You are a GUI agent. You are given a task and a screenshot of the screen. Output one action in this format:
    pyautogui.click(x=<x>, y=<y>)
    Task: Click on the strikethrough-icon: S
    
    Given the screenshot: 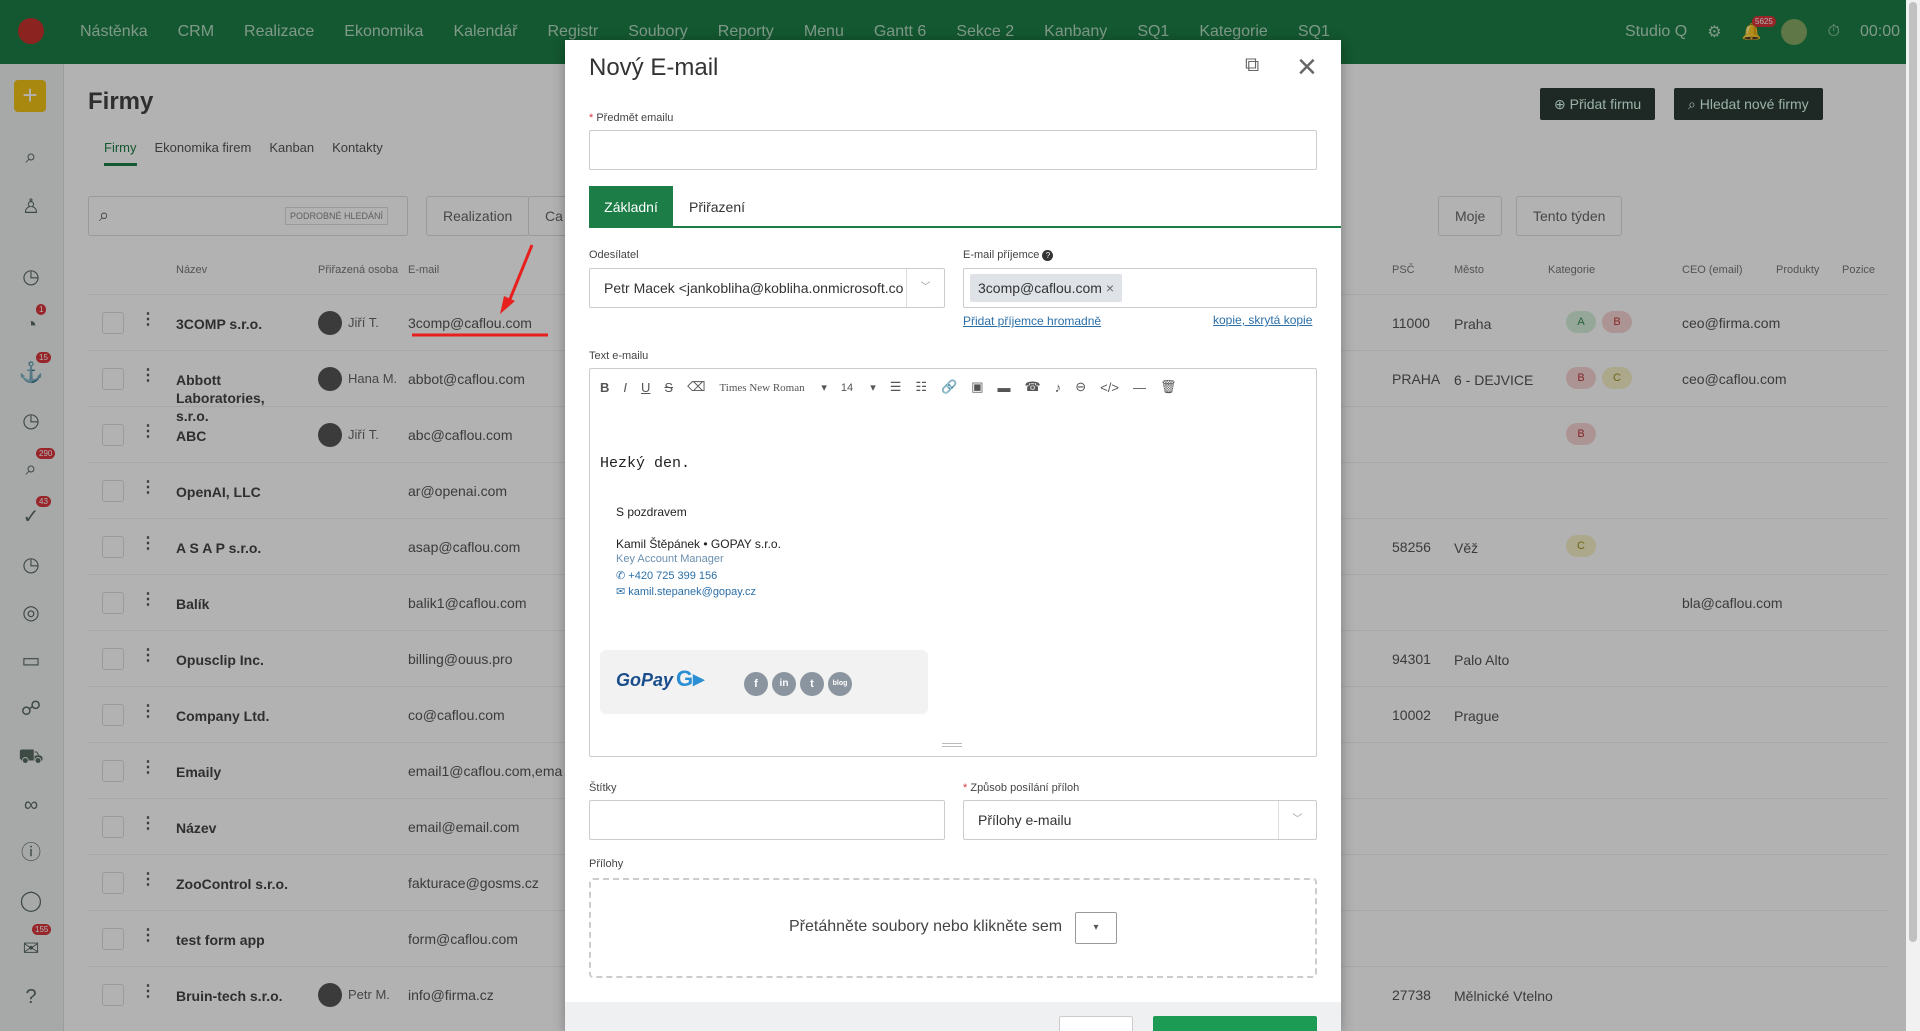 What is the action you would take?
    pyautogui.click(x=668, y=387)
    